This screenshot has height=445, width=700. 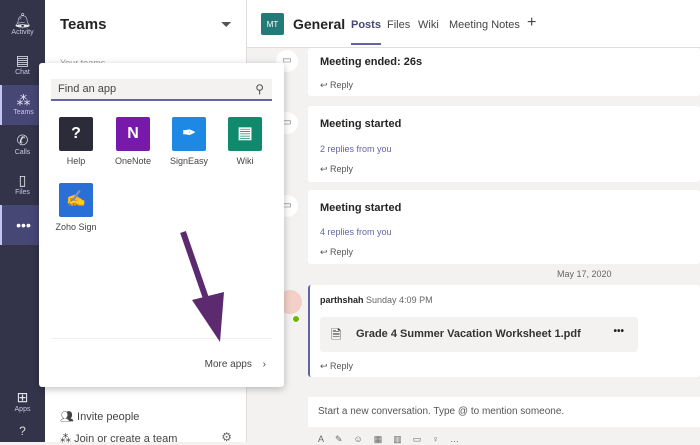 I want to click on arrow-head, so click(x=208, y=317).